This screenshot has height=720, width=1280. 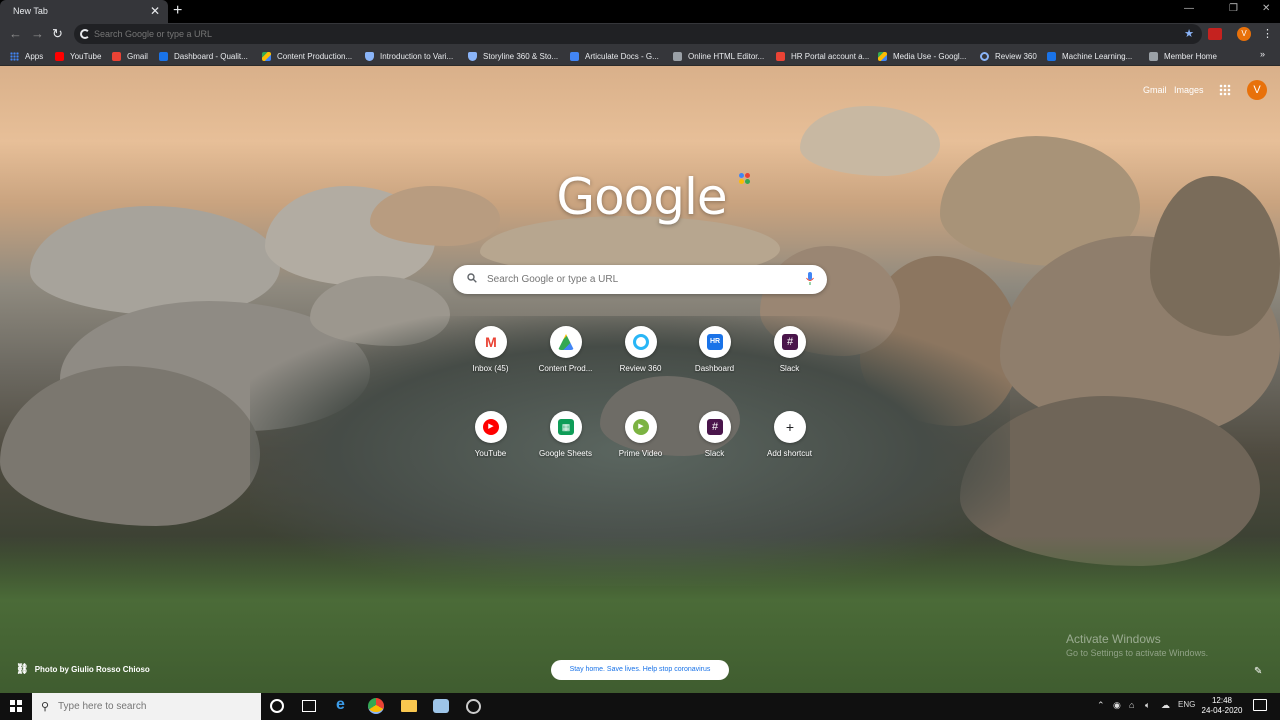 What do you see at coordinates (490, 351) in the screenshot?
I see `shortcut-inbox: M Inbox (45)` at bounding box center [490, 351].